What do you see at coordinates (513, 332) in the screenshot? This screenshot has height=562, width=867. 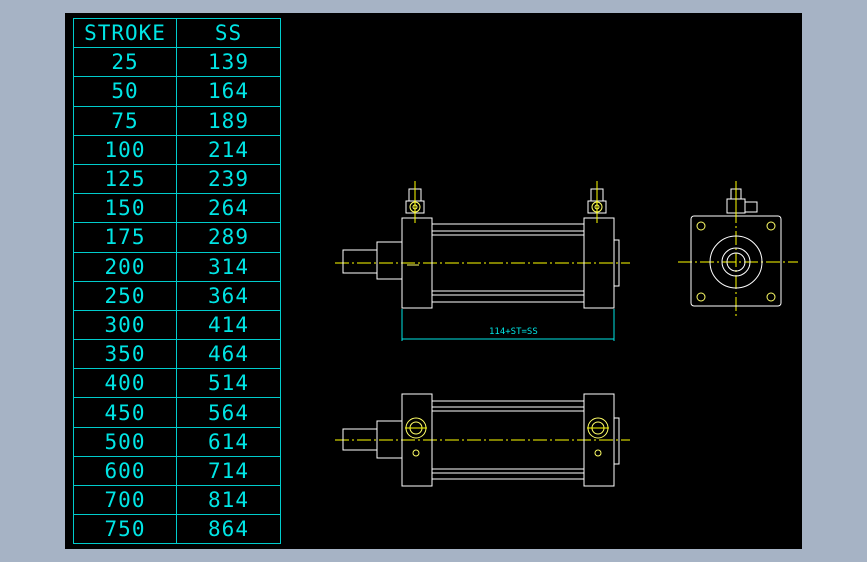 I see `dimension-label: 114+ST=SS` at bounding box center [513, 332].